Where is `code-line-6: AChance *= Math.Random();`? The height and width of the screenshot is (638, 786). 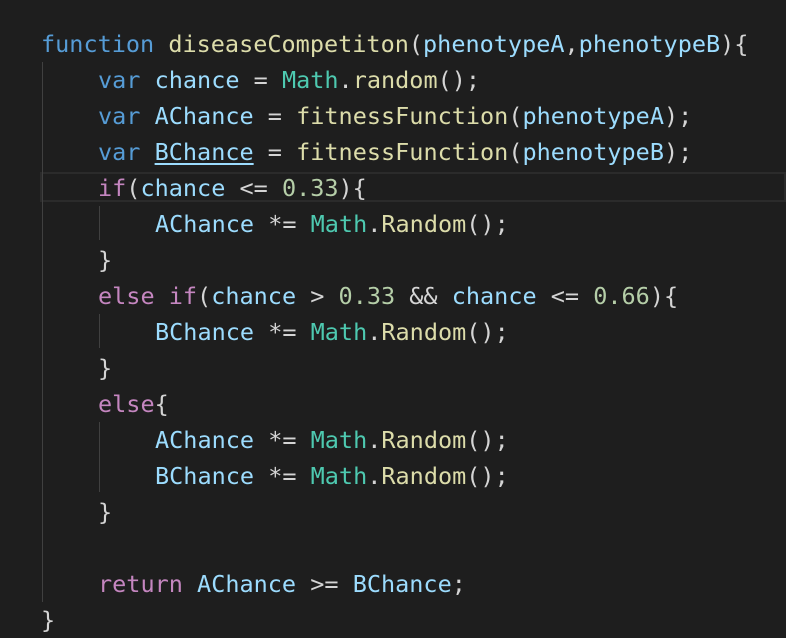
code-line-6: AChance *= Math.Random(); is located at coordinates (332, 224).